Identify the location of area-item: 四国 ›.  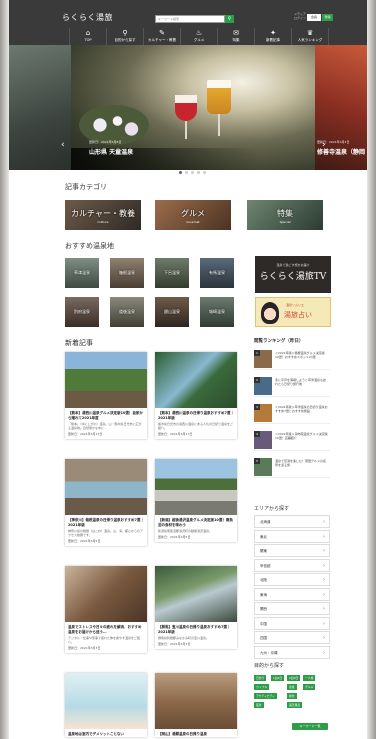
(292, 637).